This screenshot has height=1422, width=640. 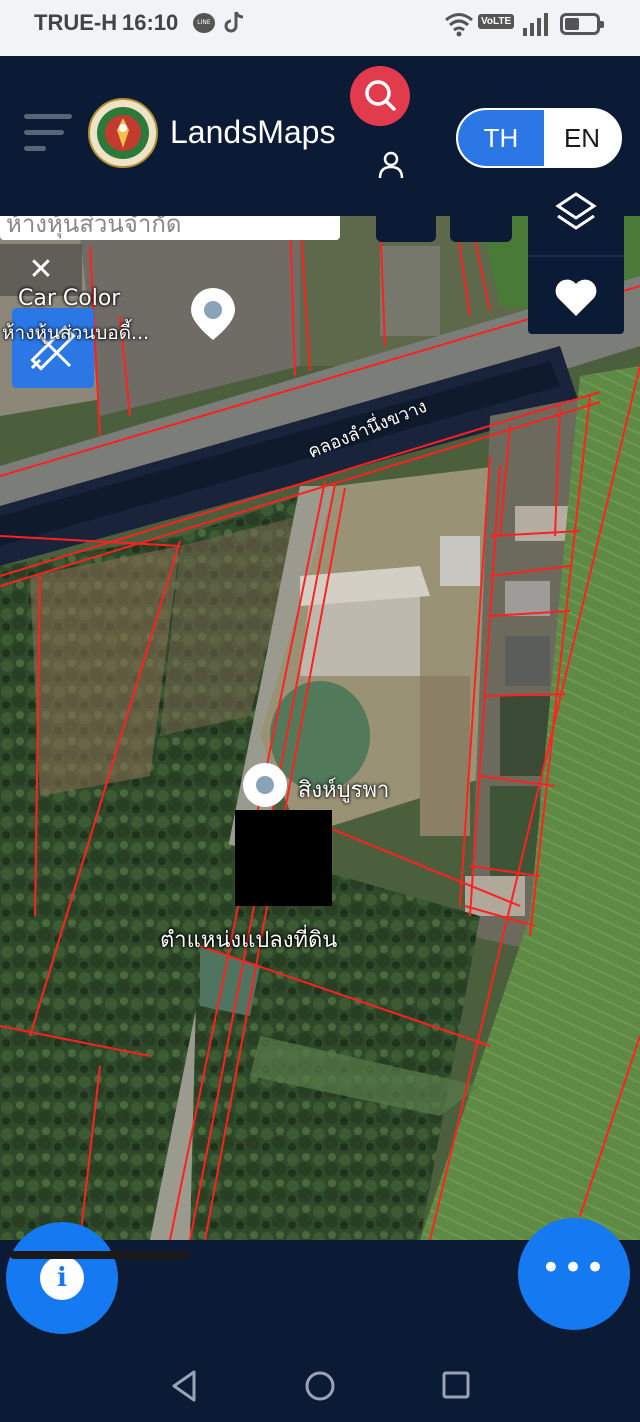 I want to click on favorite-button, so click(x=576, y=296).